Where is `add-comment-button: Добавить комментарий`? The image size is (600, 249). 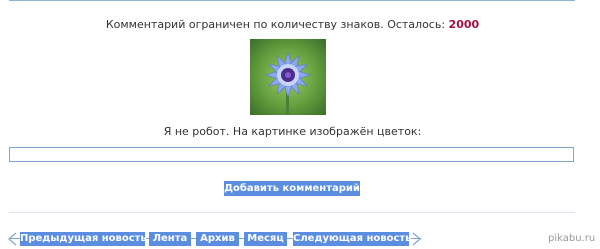 add-comment-button: Добавить комментарий is located at coordinates (292, 188).